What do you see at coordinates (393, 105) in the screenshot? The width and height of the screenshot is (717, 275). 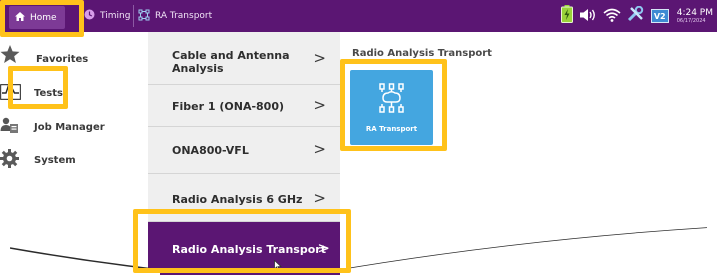 I see `highlight-ra-tile` at bounding box center [393, 105].